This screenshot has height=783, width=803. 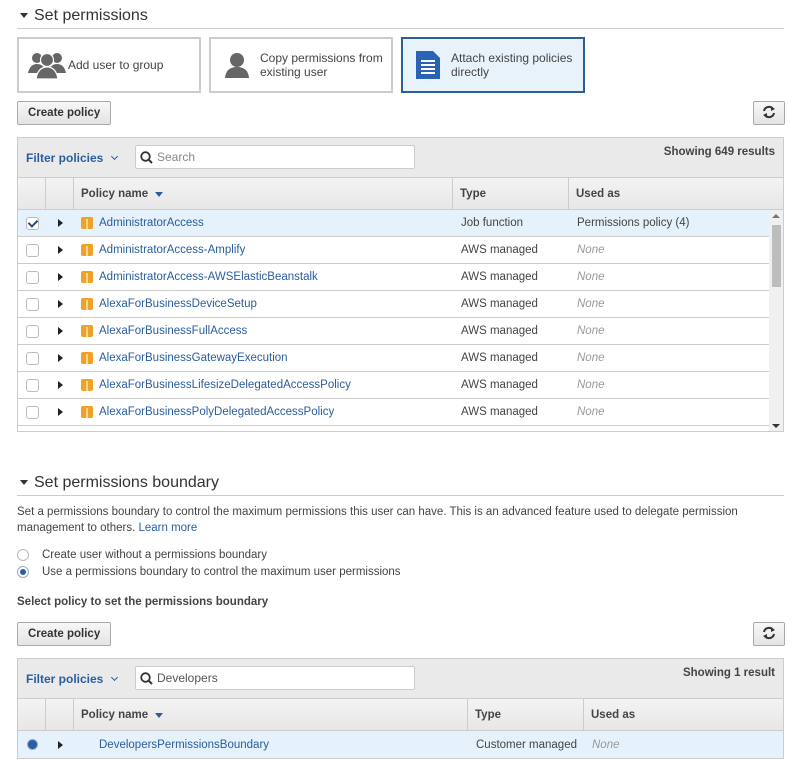 What do you see at coordinates (167, 528) in the screenshot?
I see `learn-more-link: Learn more` at bounding box center [167, 528].